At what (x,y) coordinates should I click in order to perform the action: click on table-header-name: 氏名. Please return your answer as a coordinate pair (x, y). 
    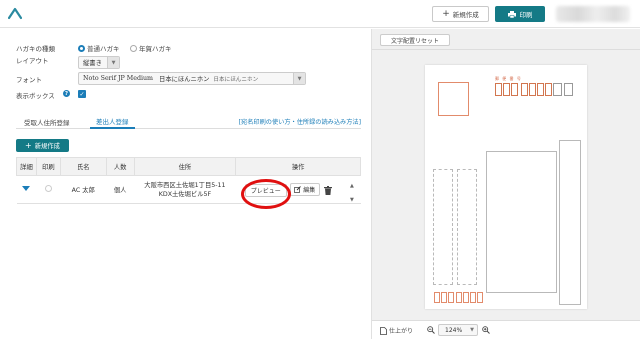
    Looking at the image, I should click on (83, 166).